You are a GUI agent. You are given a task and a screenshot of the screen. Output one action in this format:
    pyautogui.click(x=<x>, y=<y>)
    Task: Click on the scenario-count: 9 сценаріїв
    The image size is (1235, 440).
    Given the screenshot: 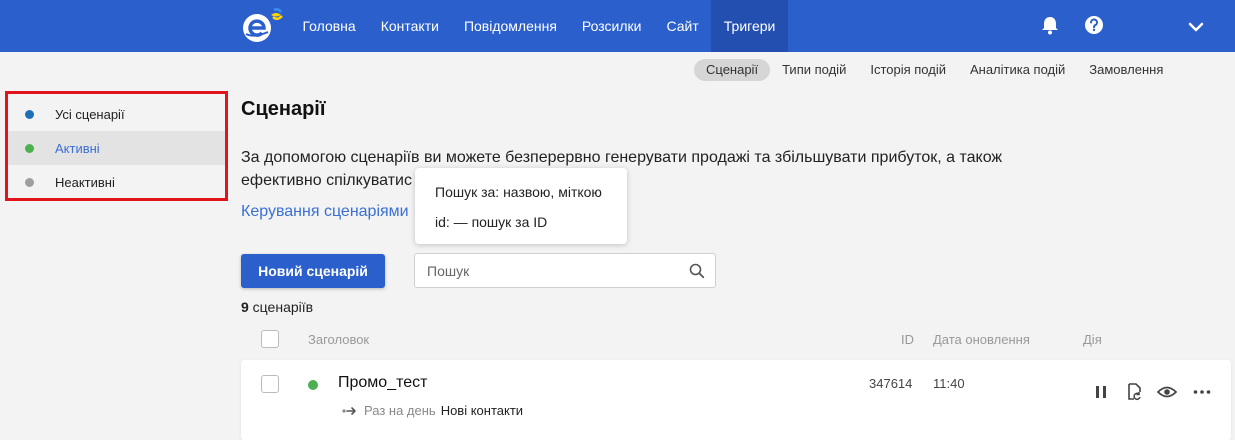 What is the action you would take?
    pyautogui.click(x=277, y=307)
    